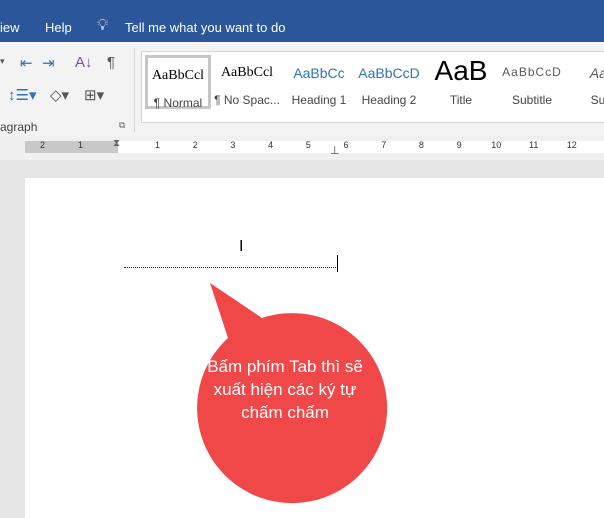  I want to click on callout-bubble, so click(292, 393).